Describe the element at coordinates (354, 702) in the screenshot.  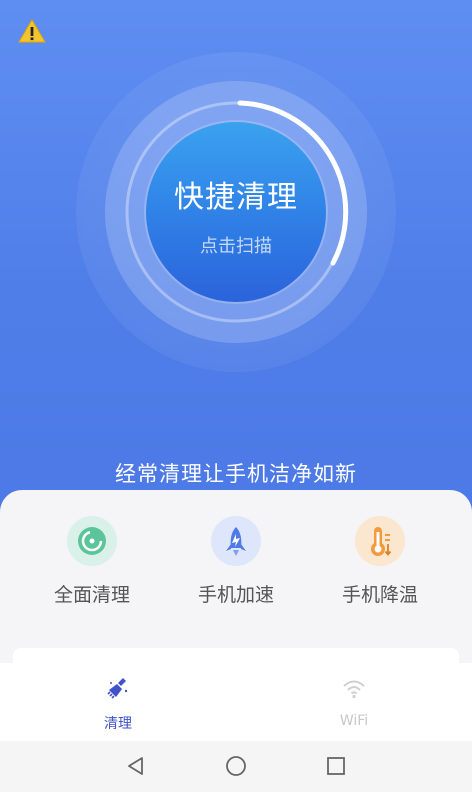
I see `tab-wifi: WiFi` at that location.